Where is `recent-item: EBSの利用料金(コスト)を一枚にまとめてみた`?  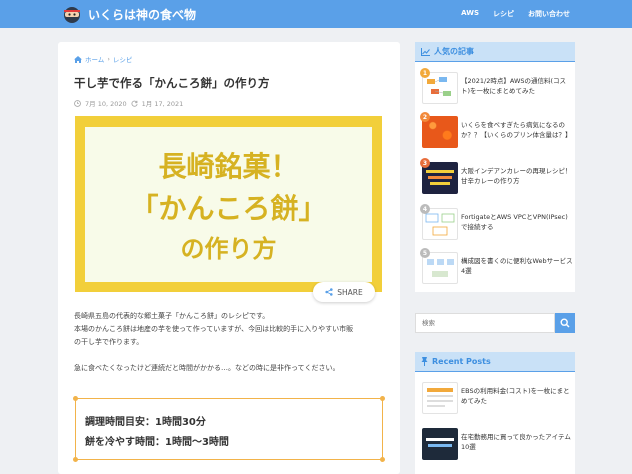 recent-item: EBSの利用料金(コスト)を一枚にまとめてみた is located at coordinates (495, 398).